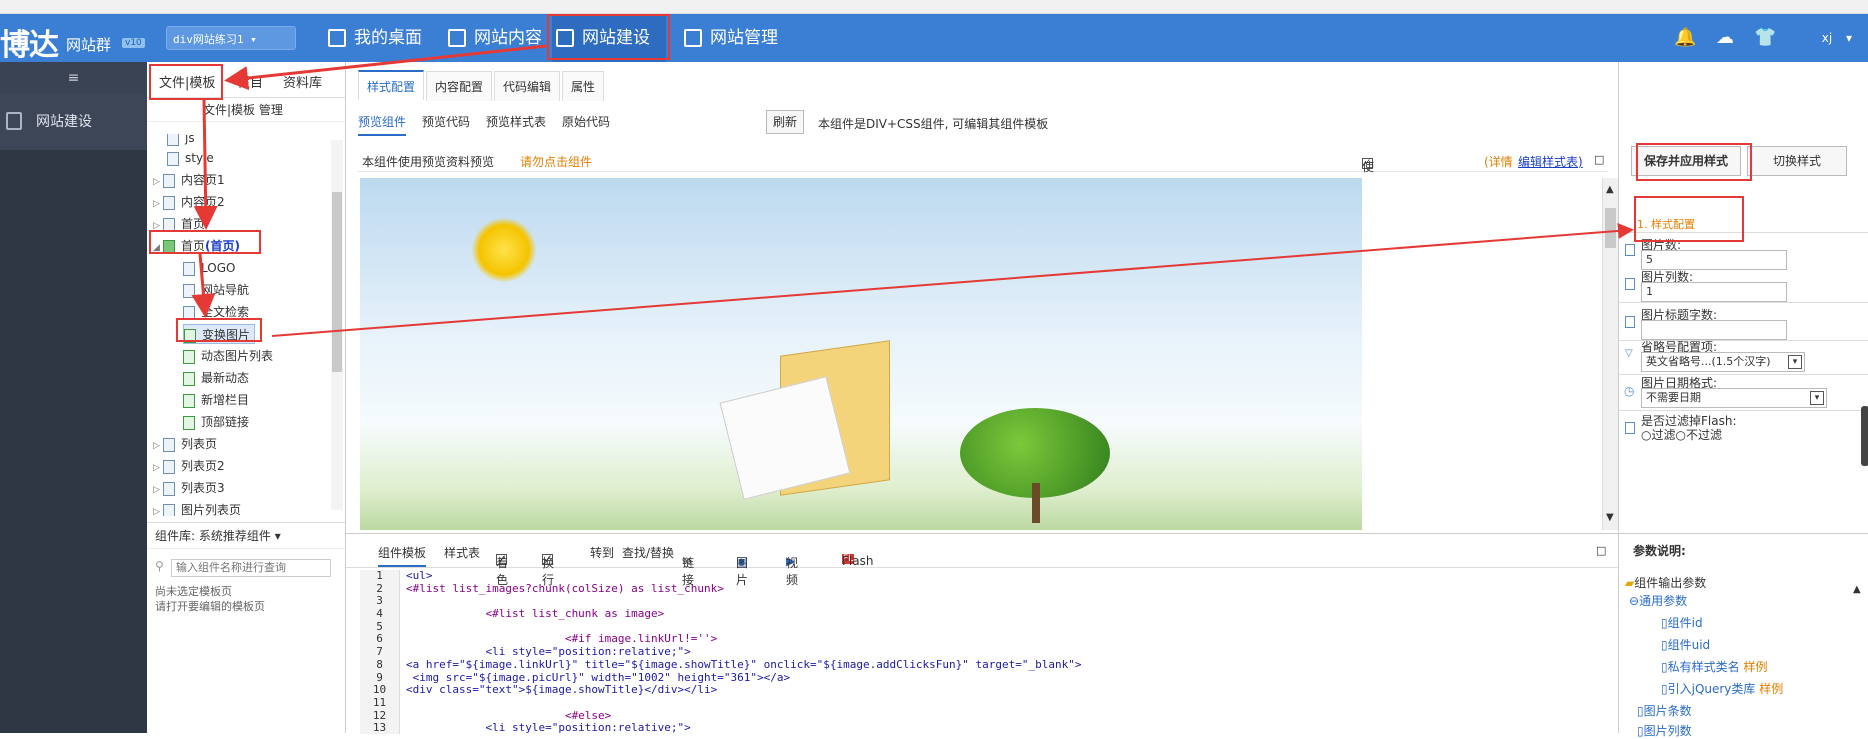  I want to click on tree-node-label: 全文检索, so click(225, 312).